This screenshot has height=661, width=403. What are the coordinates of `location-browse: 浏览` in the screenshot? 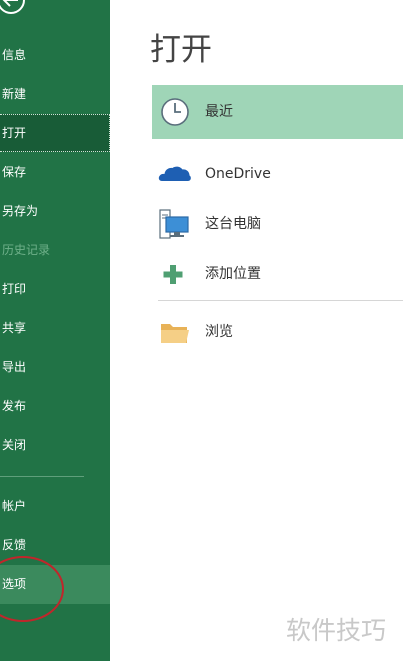 It's located at (277, 332).